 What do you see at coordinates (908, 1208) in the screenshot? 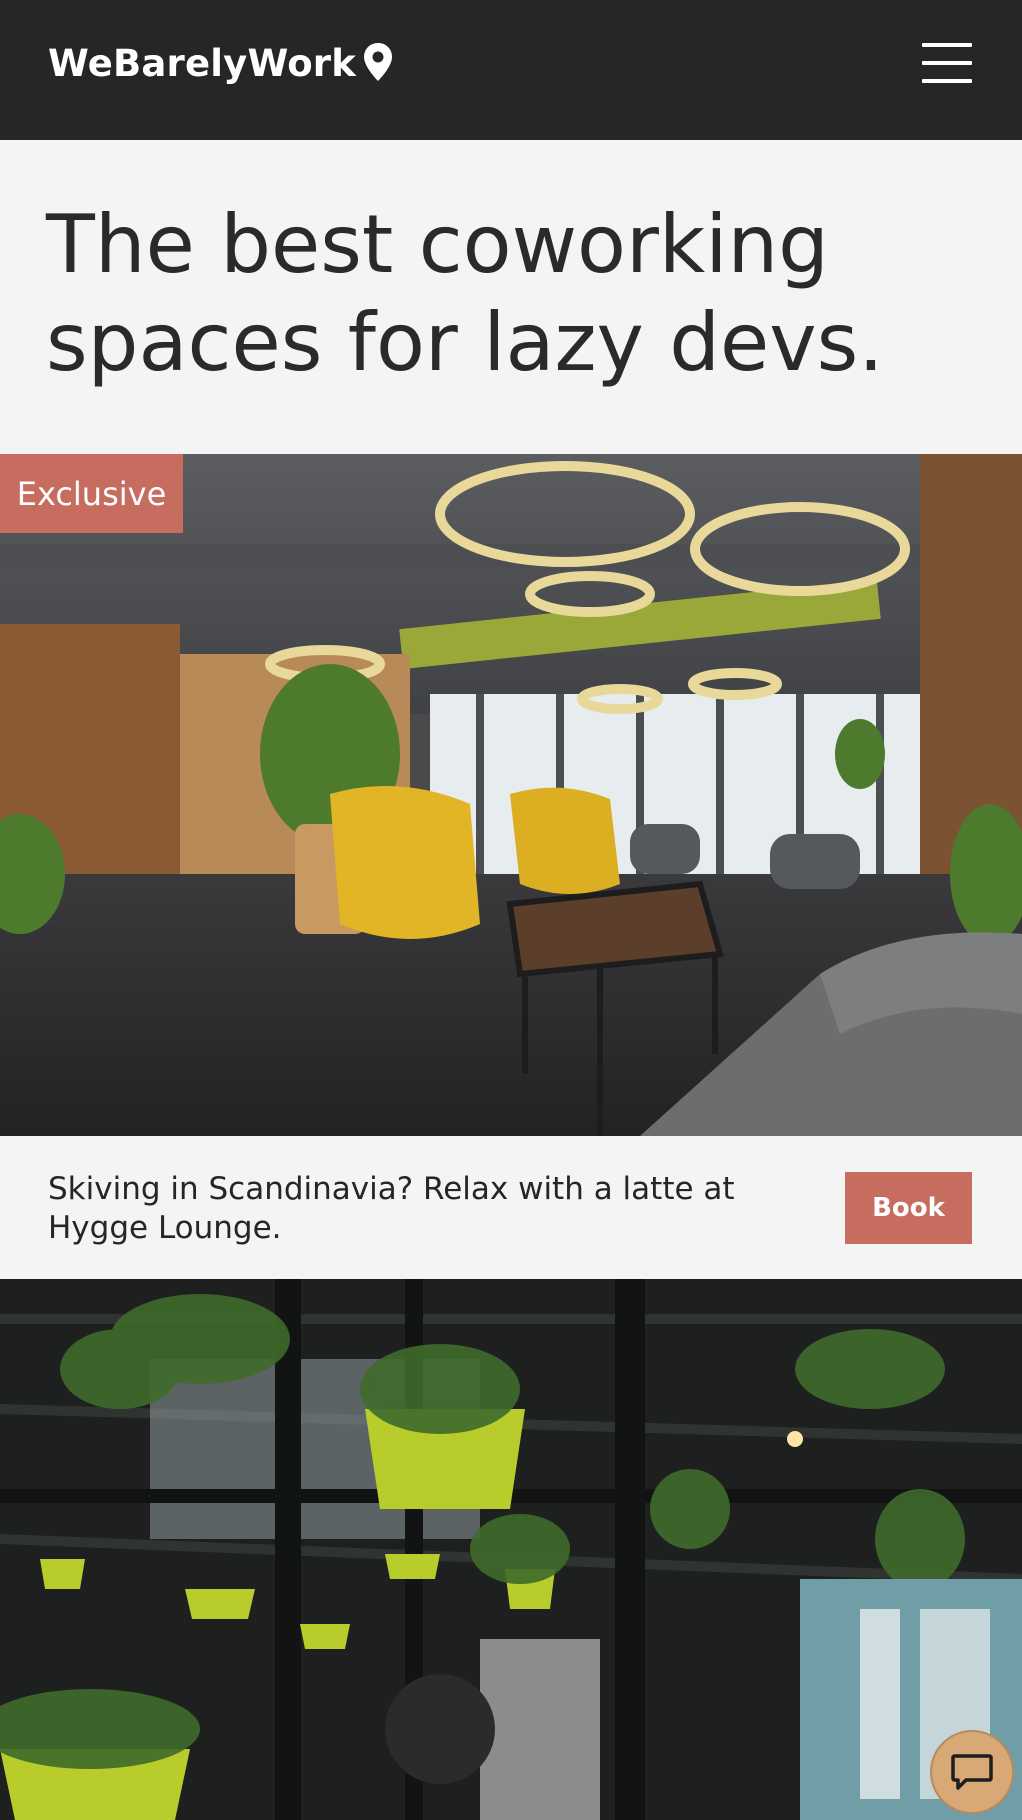
I see `book-button: Book` at bounding box center [908, 1208].